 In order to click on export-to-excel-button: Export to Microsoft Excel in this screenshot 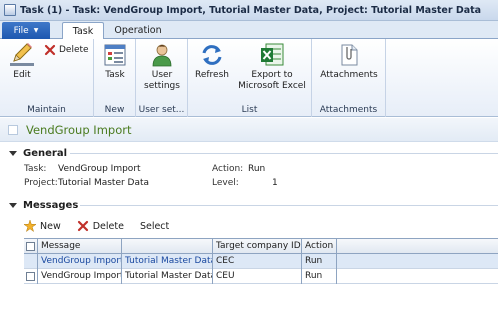, I will do `click(272, 67)`.